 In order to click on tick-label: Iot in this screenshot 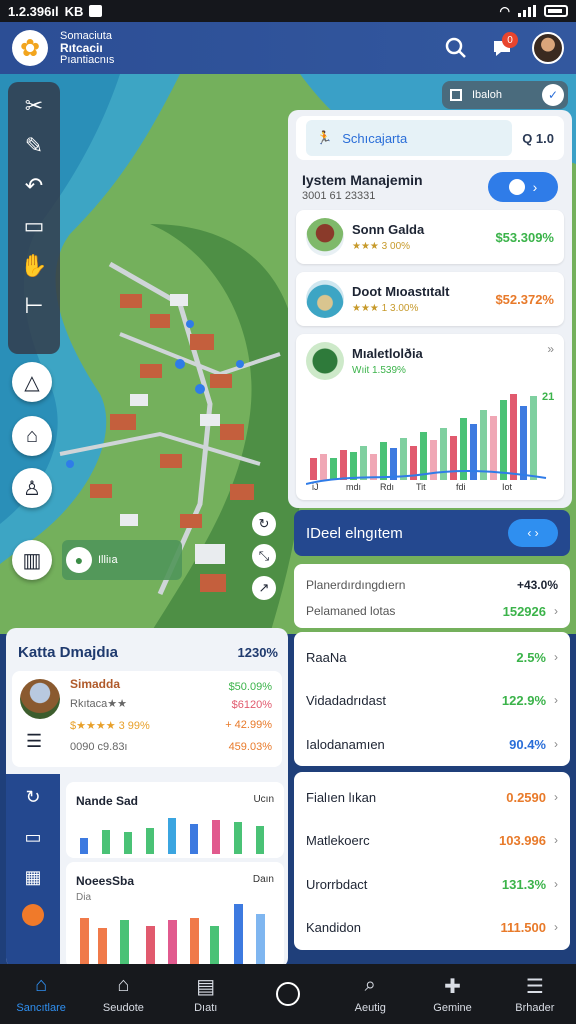, I will do `click(507, 487)`.